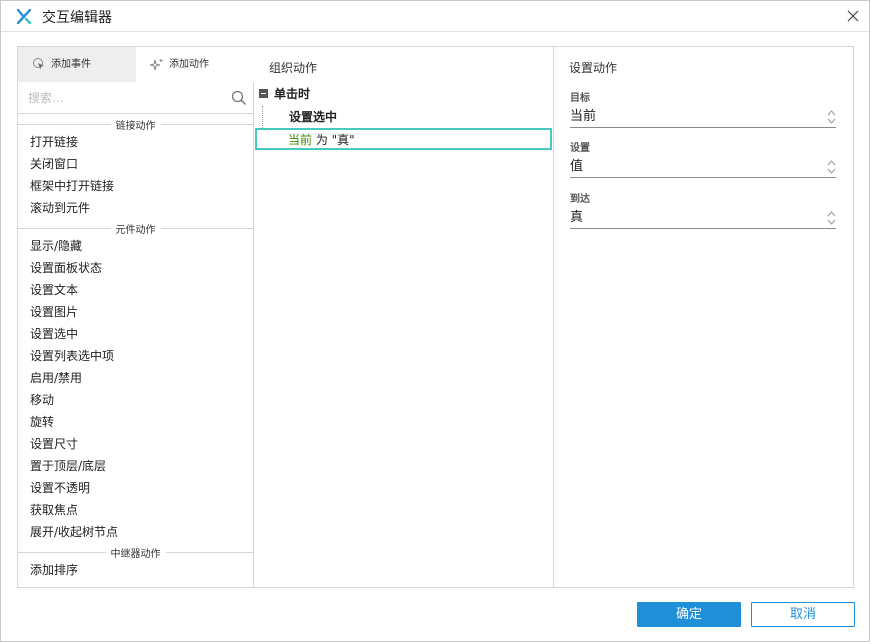  What do you see at coordinates (403, 139) in the screenshot?
I see `tree-action-node: 当前 为 "真"` at bounding box center [403, 139].